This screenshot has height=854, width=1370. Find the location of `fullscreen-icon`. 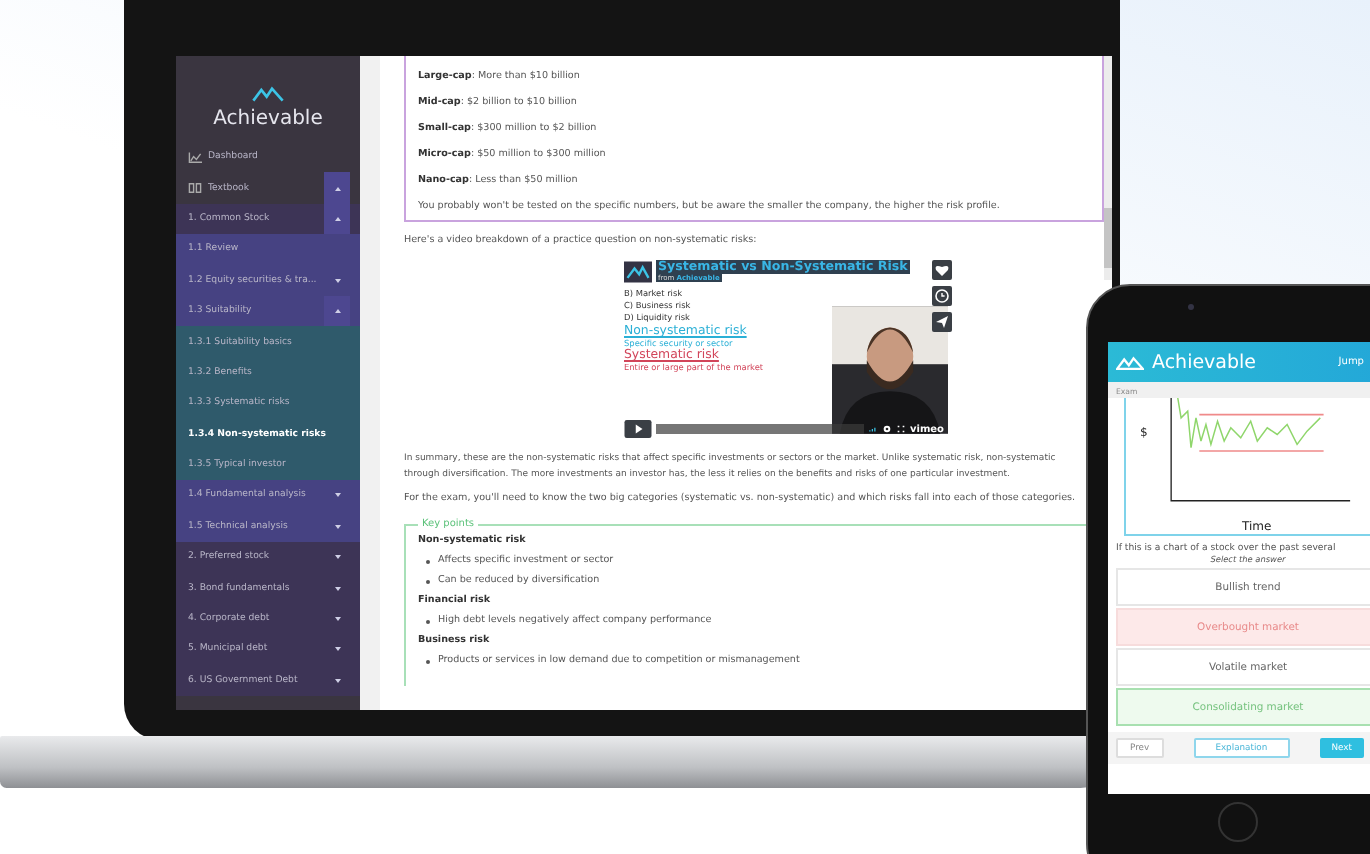

fullscreen-icon is located at coordinates (900, 429).